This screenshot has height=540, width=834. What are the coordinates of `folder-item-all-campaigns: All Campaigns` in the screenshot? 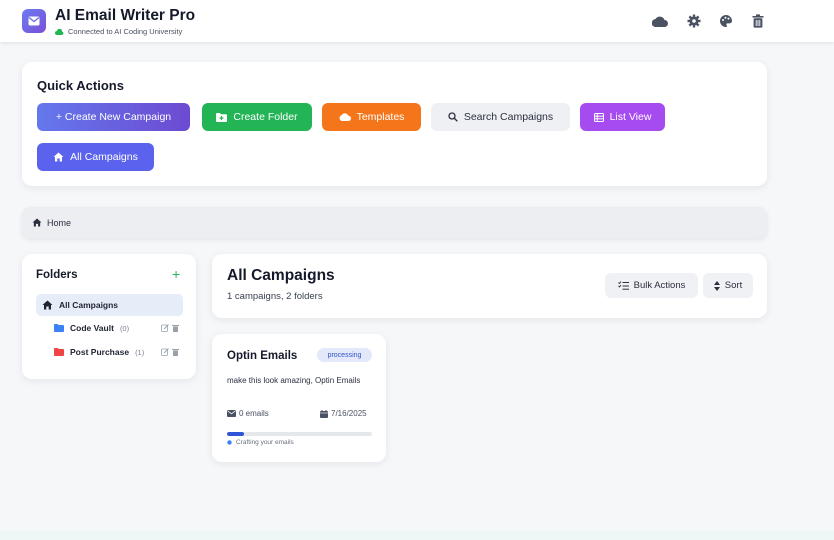 It's located at (109, 305).